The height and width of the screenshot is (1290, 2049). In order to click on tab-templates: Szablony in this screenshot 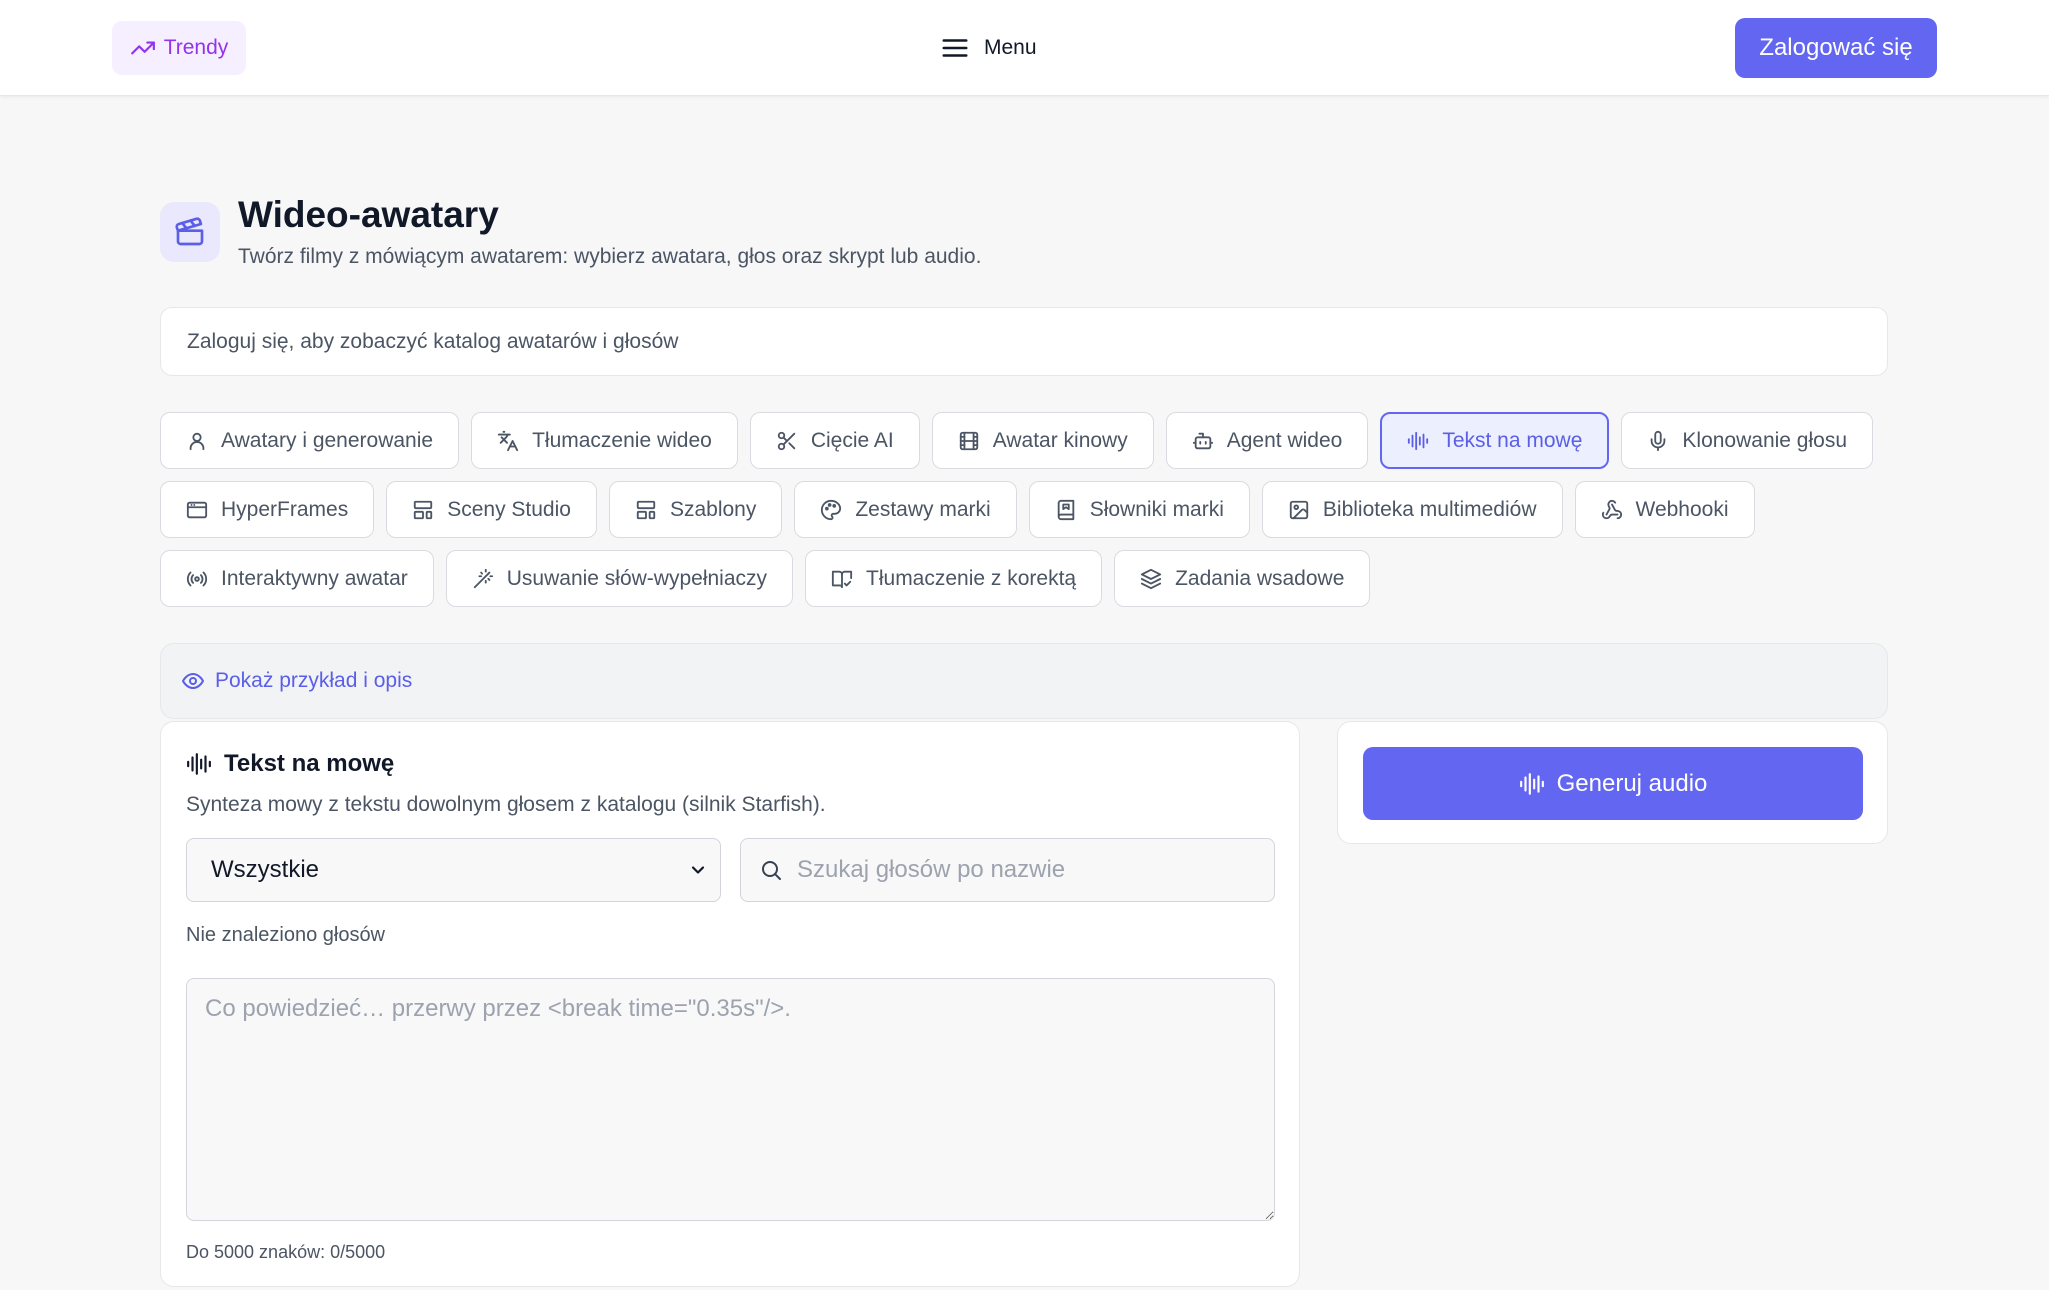, I will do `click(695, 509)`.